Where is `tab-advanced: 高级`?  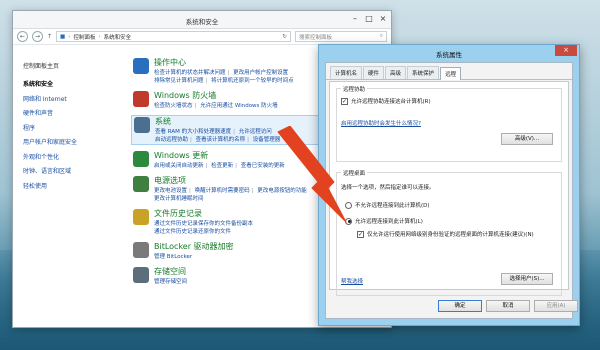 tab-advanced: 高级 is located at coordinates (396, 72).